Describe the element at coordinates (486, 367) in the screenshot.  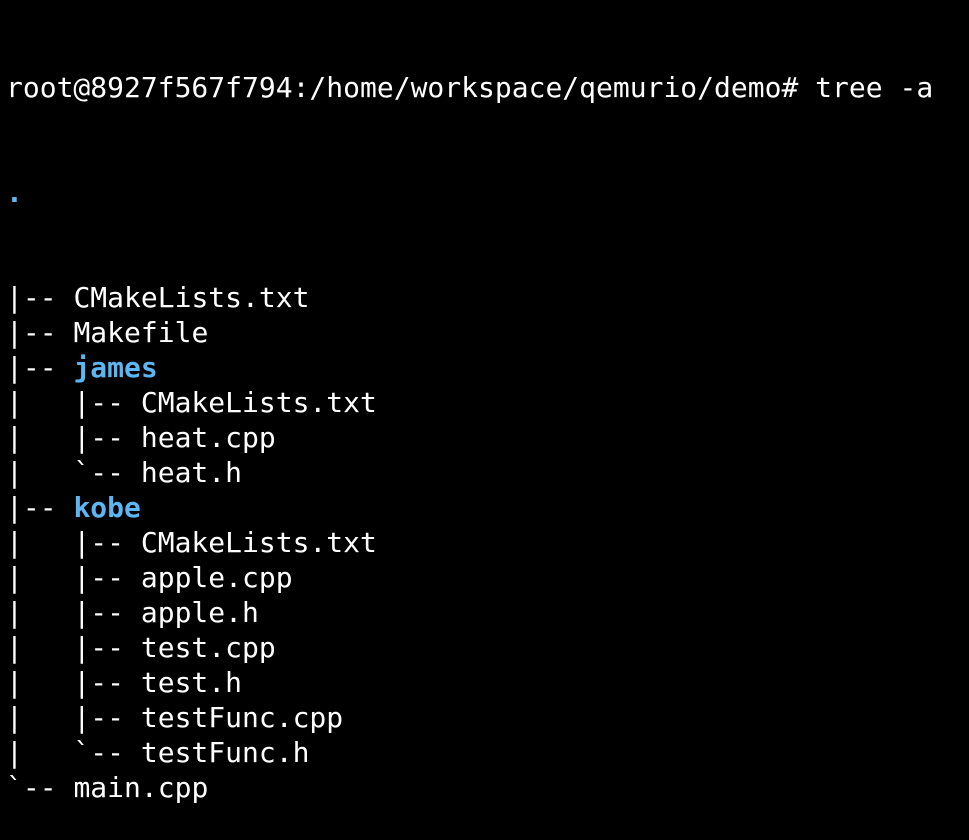
I see `tree-dir-line: |-- james` at that location.